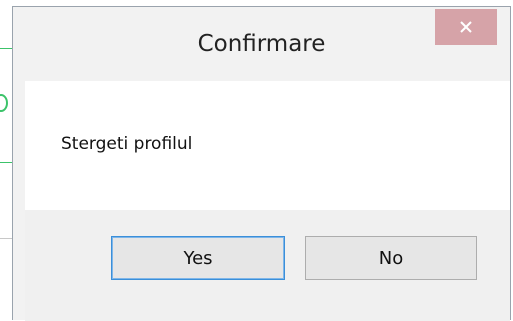 The width and height of the screenshot is (513, 321). Describe the element at coordinates (198, 258) in the screenshot. I see `yes-button: Yes` at that location.